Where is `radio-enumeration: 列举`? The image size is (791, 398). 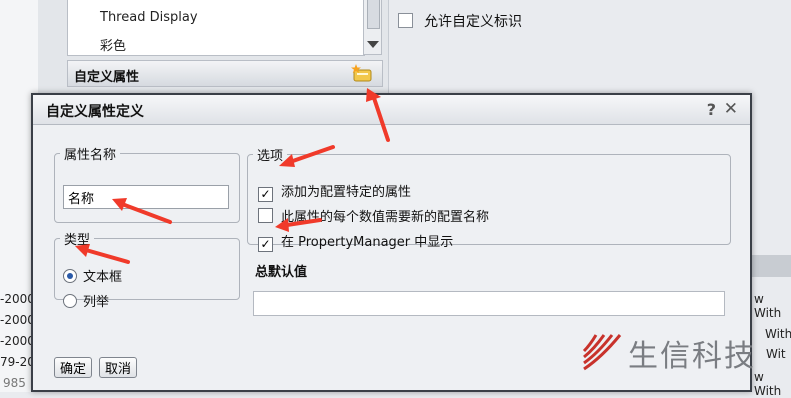 radio-enumeration: 列举 is located at coordinates (86, 300).